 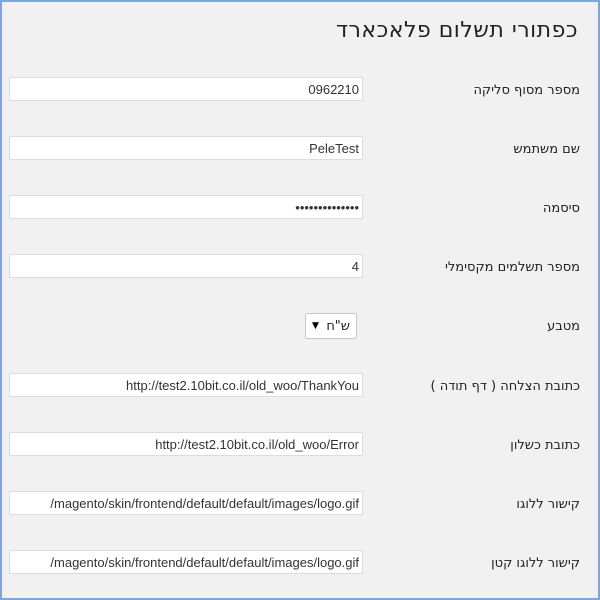 What do you see at coordinates (548, 504) in the screenshot?
I see `logo-link-label: קישור ללוגו` at bounding box center [548, 504].